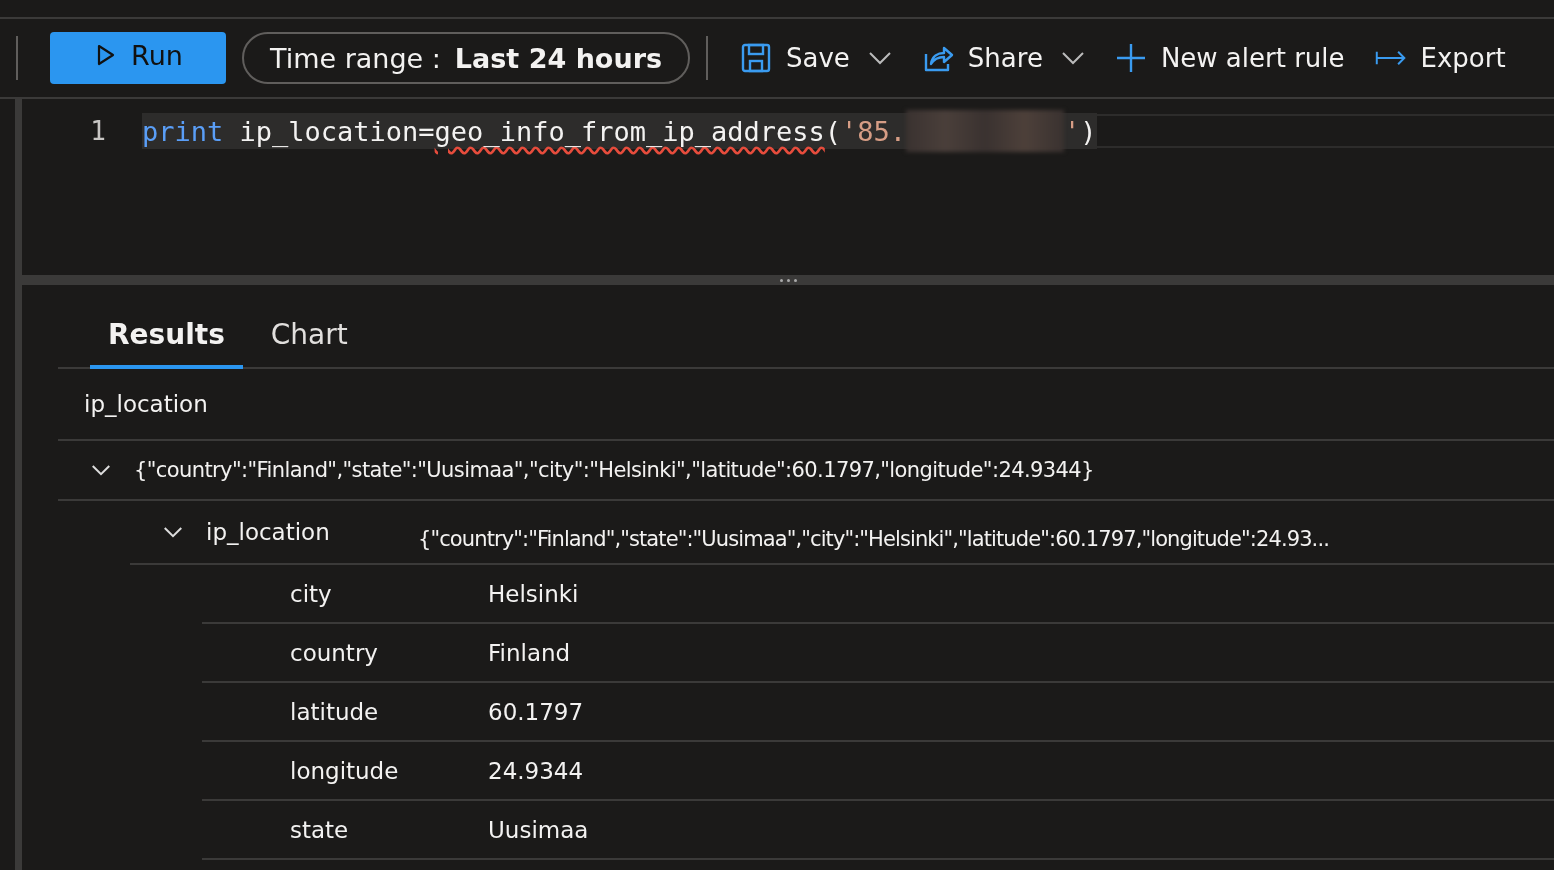 Image resolution: width=1554 pixels, height=870 pixels. Describe the element at coordinates (614, 470) in the screenshot. I see `table-cell: {"country":"Finland","state":"Uusimaa","city":"Helsinki","latitude":60.1797,"longitude":24.9344}` at that location.